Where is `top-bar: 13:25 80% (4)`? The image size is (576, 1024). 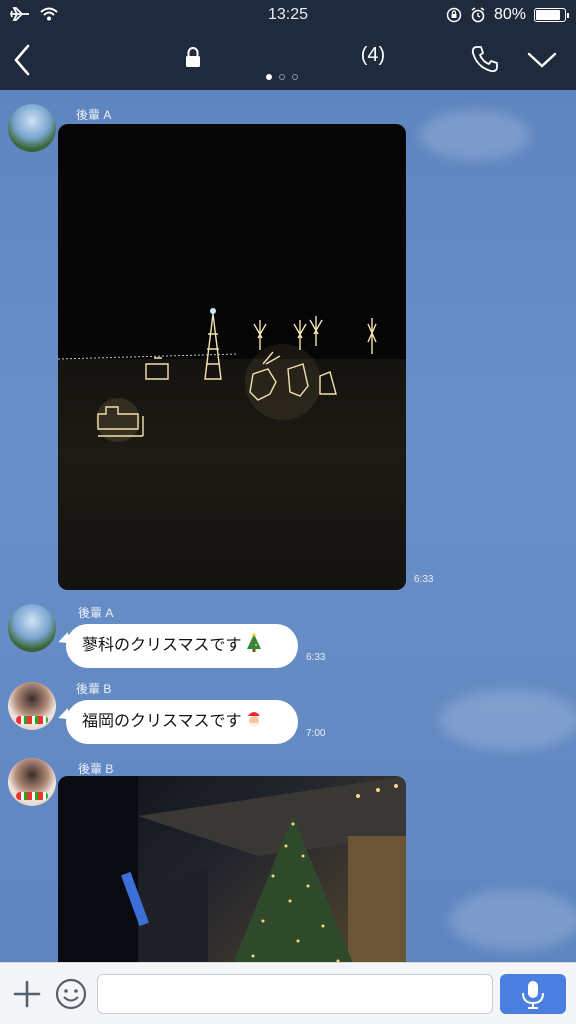 top-bar: 13:25 80% (4) is located at coordinates (288, 45).